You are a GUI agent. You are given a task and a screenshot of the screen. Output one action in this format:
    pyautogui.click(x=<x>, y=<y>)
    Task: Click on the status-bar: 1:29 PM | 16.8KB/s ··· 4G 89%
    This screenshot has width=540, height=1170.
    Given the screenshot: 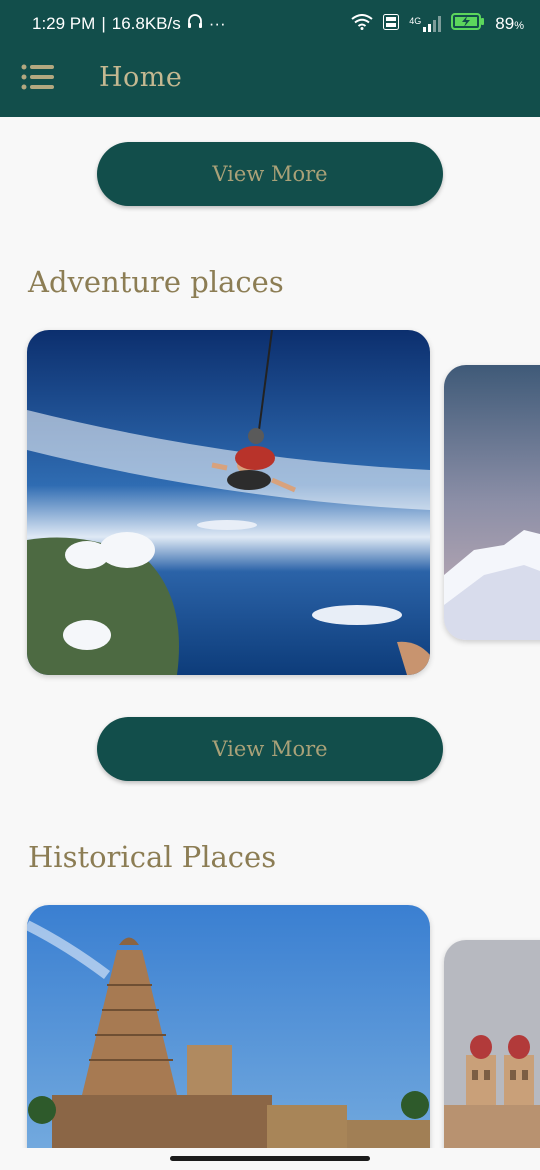 What is the action you would take?
    pyautogui.click(x=270, y=24)
    